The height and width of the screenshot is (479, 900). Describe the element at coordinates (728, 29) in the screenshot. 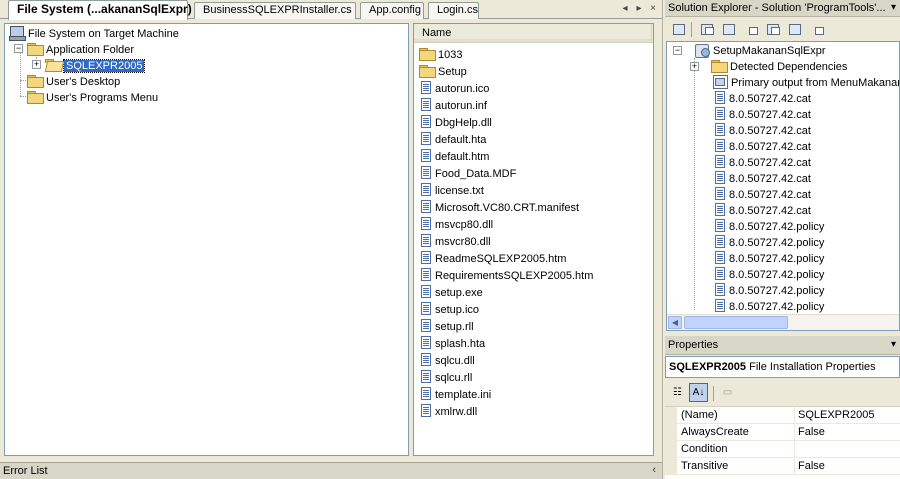

I see `registry-editor-icon` at that location.